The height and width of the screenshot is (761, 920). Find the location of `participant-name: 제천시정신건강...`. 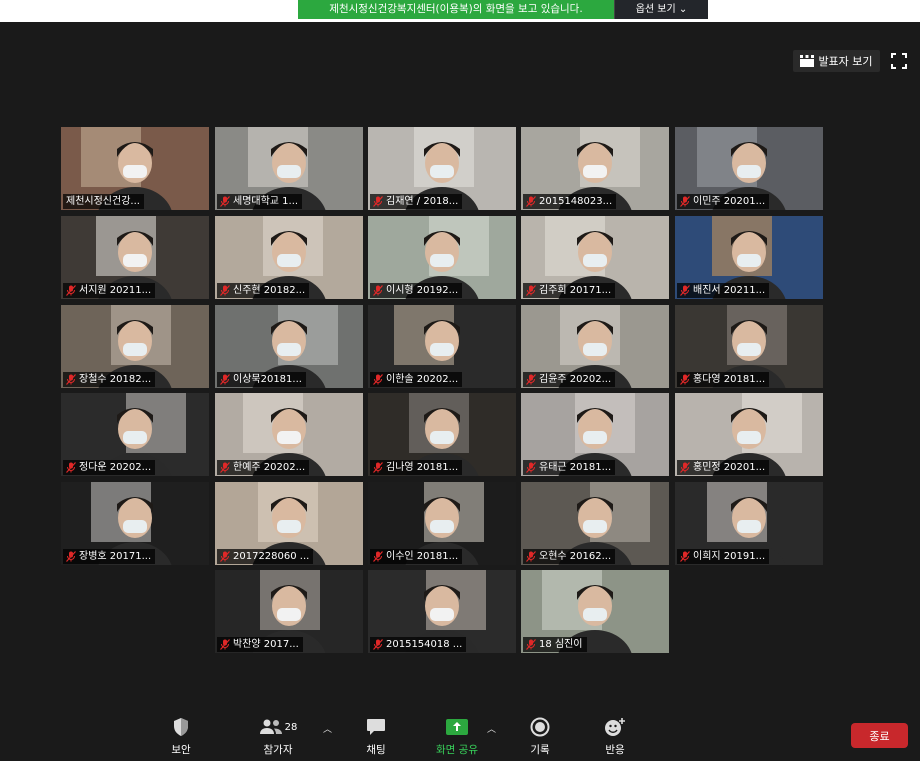

participant-name: 제천시정신건강... is located at coordinates (103, 201).